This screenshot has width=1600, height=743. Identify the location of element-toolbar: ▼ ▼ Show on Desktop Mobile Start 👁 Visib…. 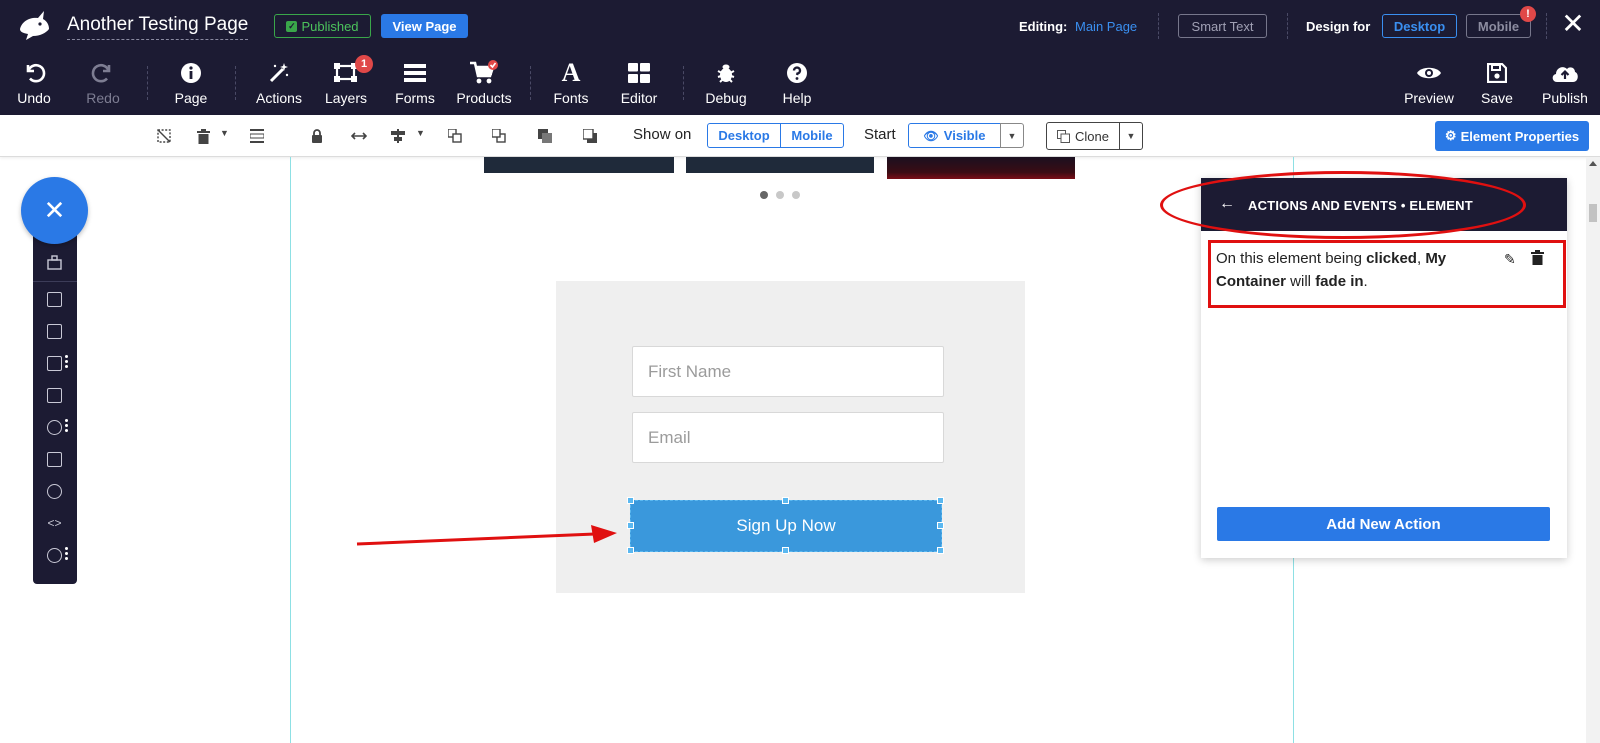
(800, 136).